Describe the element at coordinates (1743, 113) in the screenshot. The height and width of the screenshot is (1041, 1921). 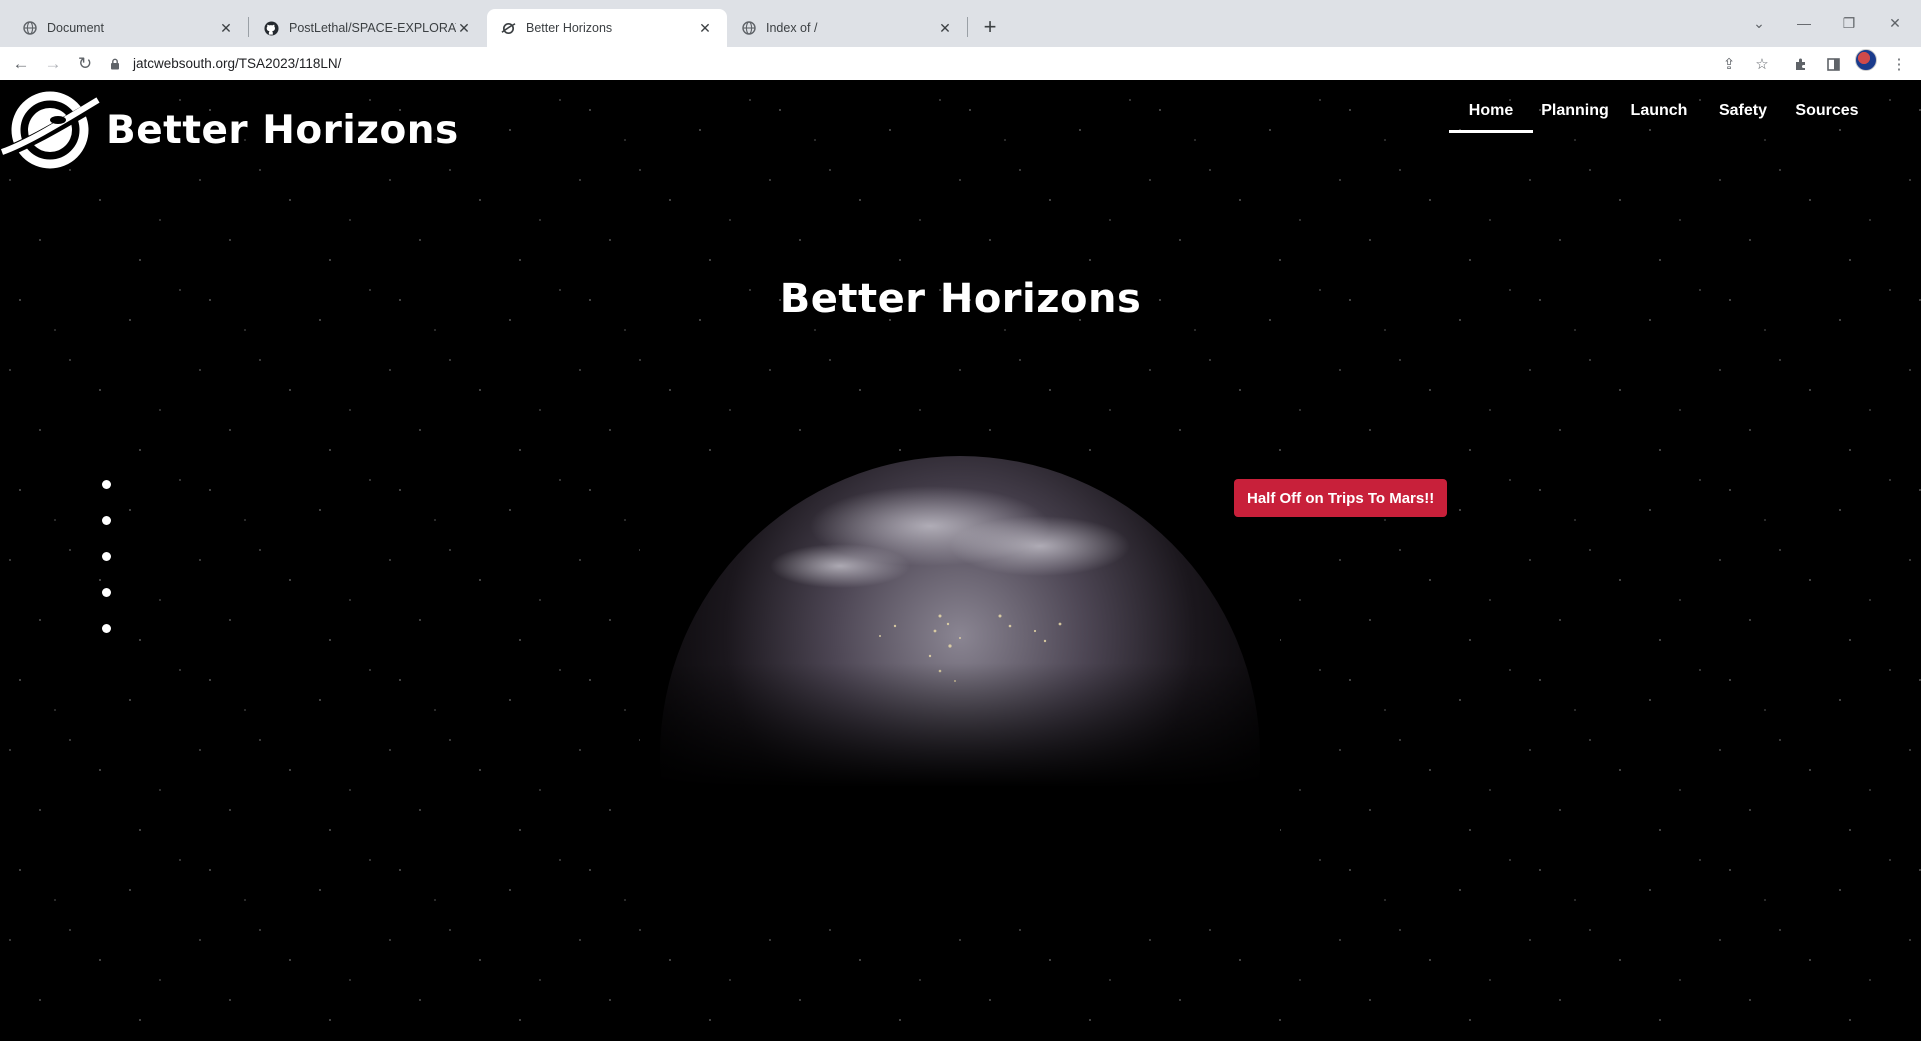
I see `nav-safety: Safety` at that location.